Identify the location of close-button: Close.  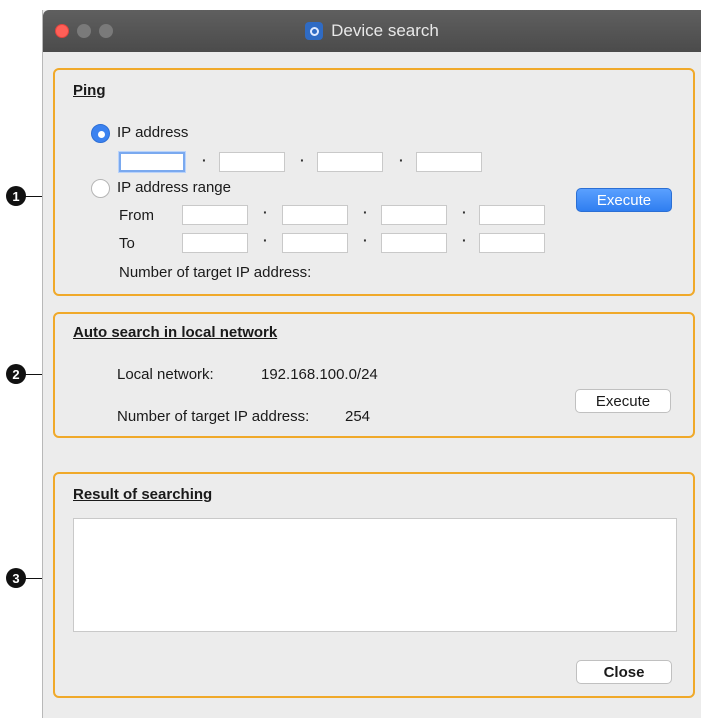
(624, 672).